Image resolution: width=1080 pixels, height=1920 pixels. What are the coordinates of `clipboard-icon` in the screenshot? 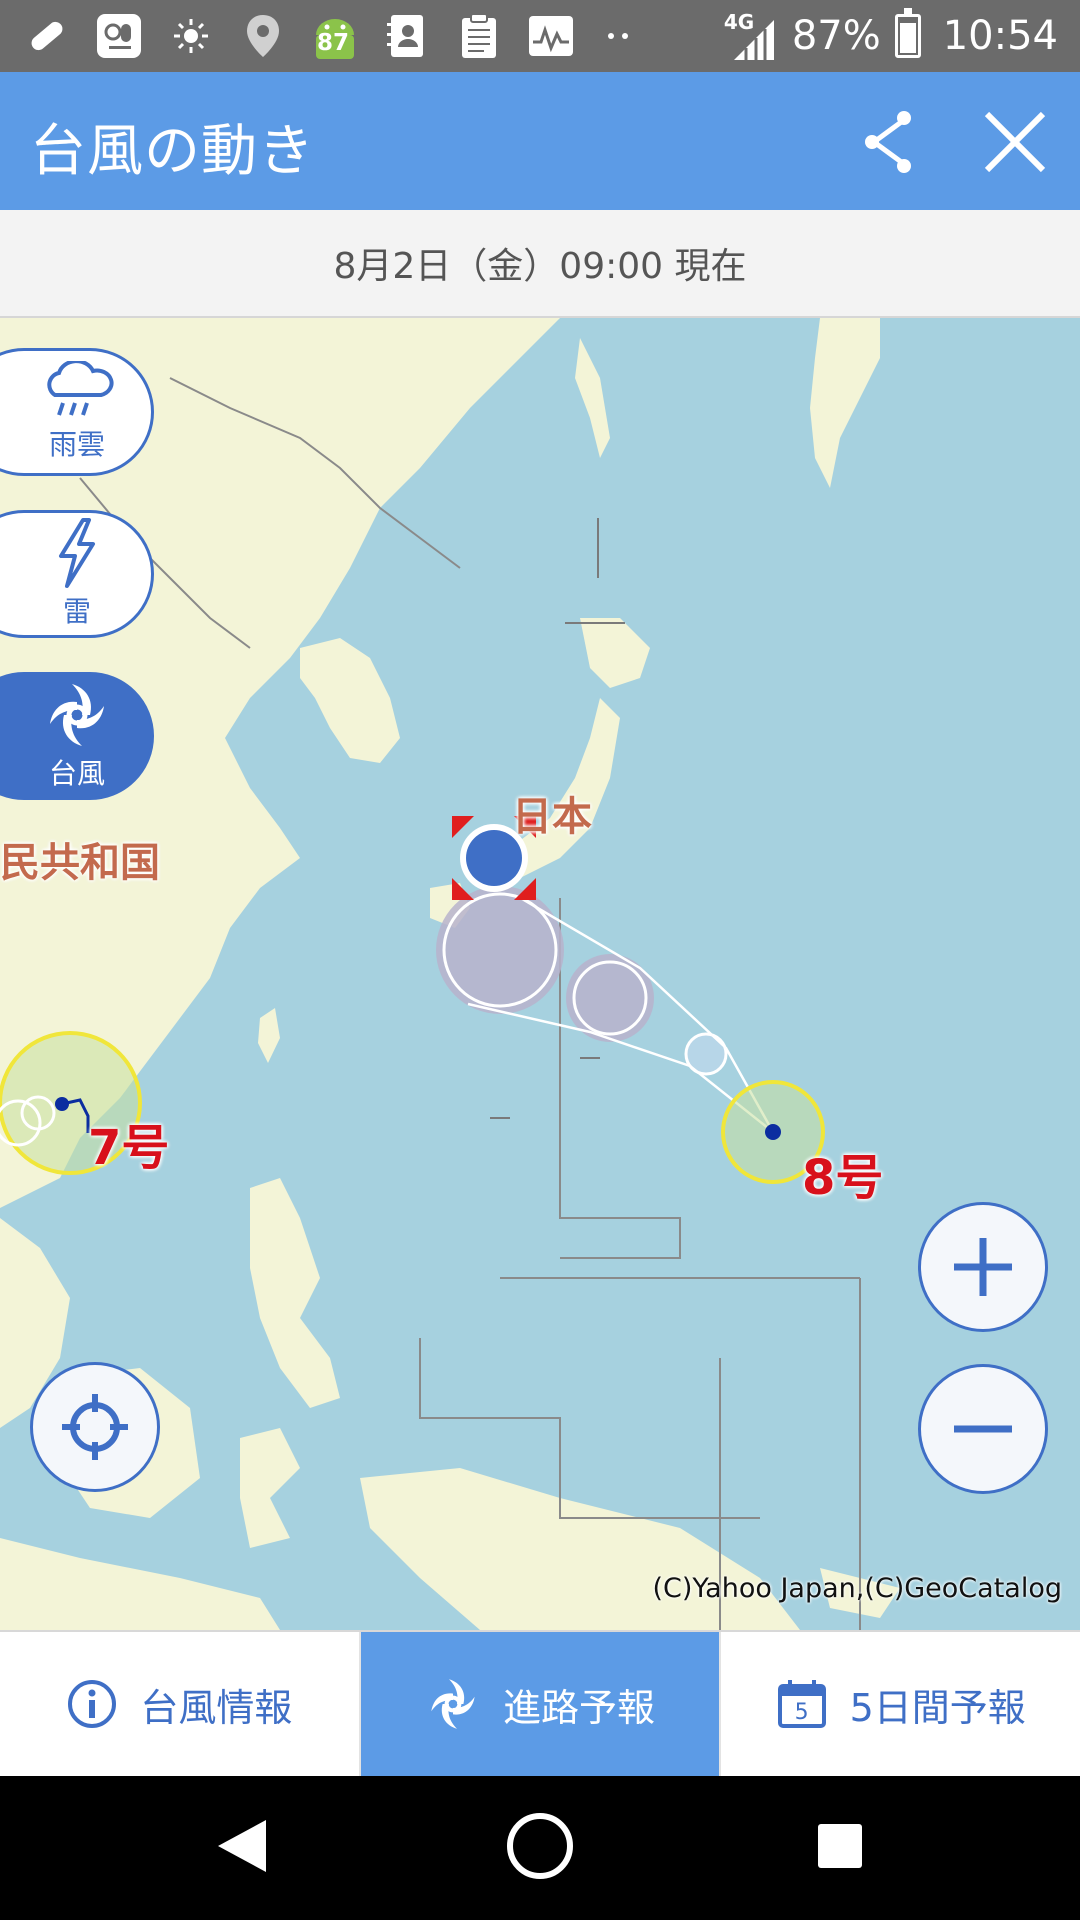 It's located at (479, 36).